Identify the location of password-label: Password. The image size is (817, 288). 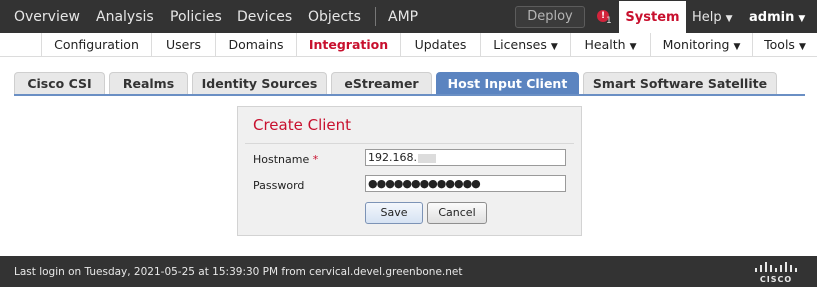
(279, 185).